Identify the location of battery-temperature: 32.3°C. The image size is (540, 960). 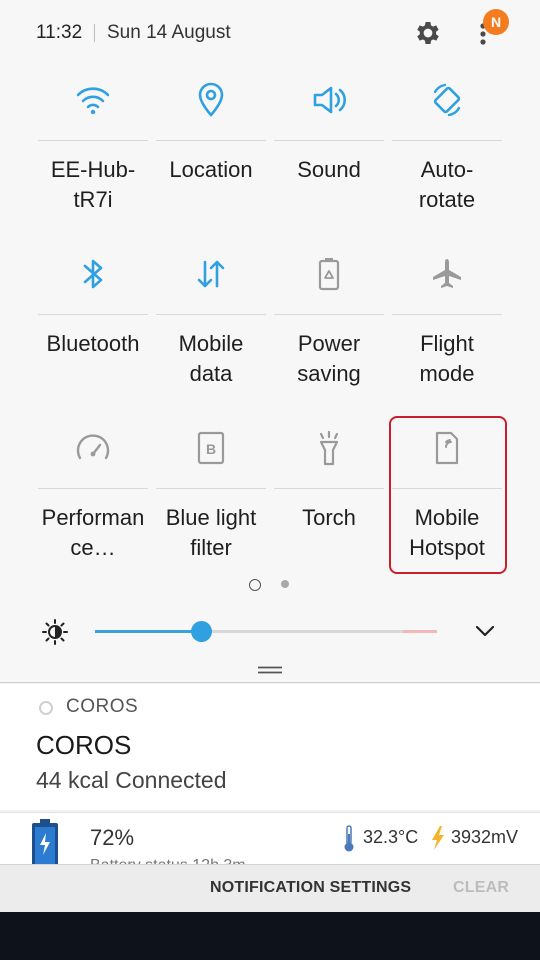
(391, 837).